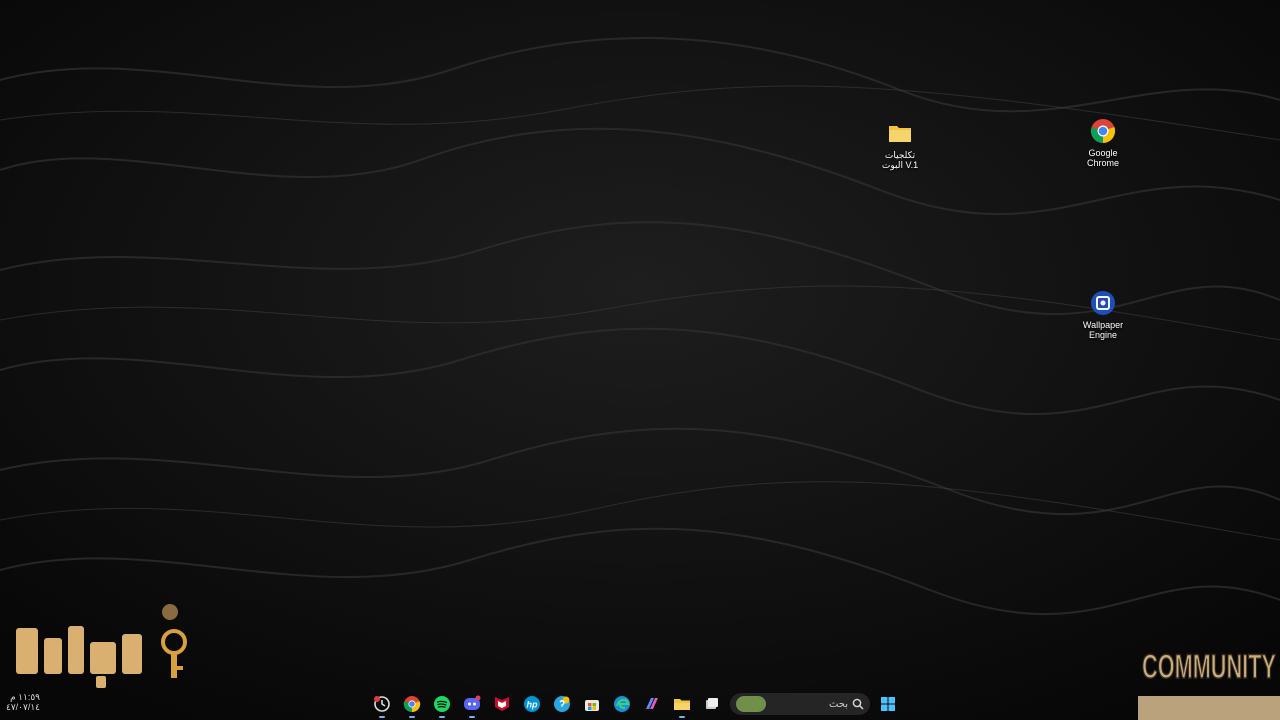 The width and height of the screenshot is (1280, 720). I want to click on support-icon, so click(562, 704).